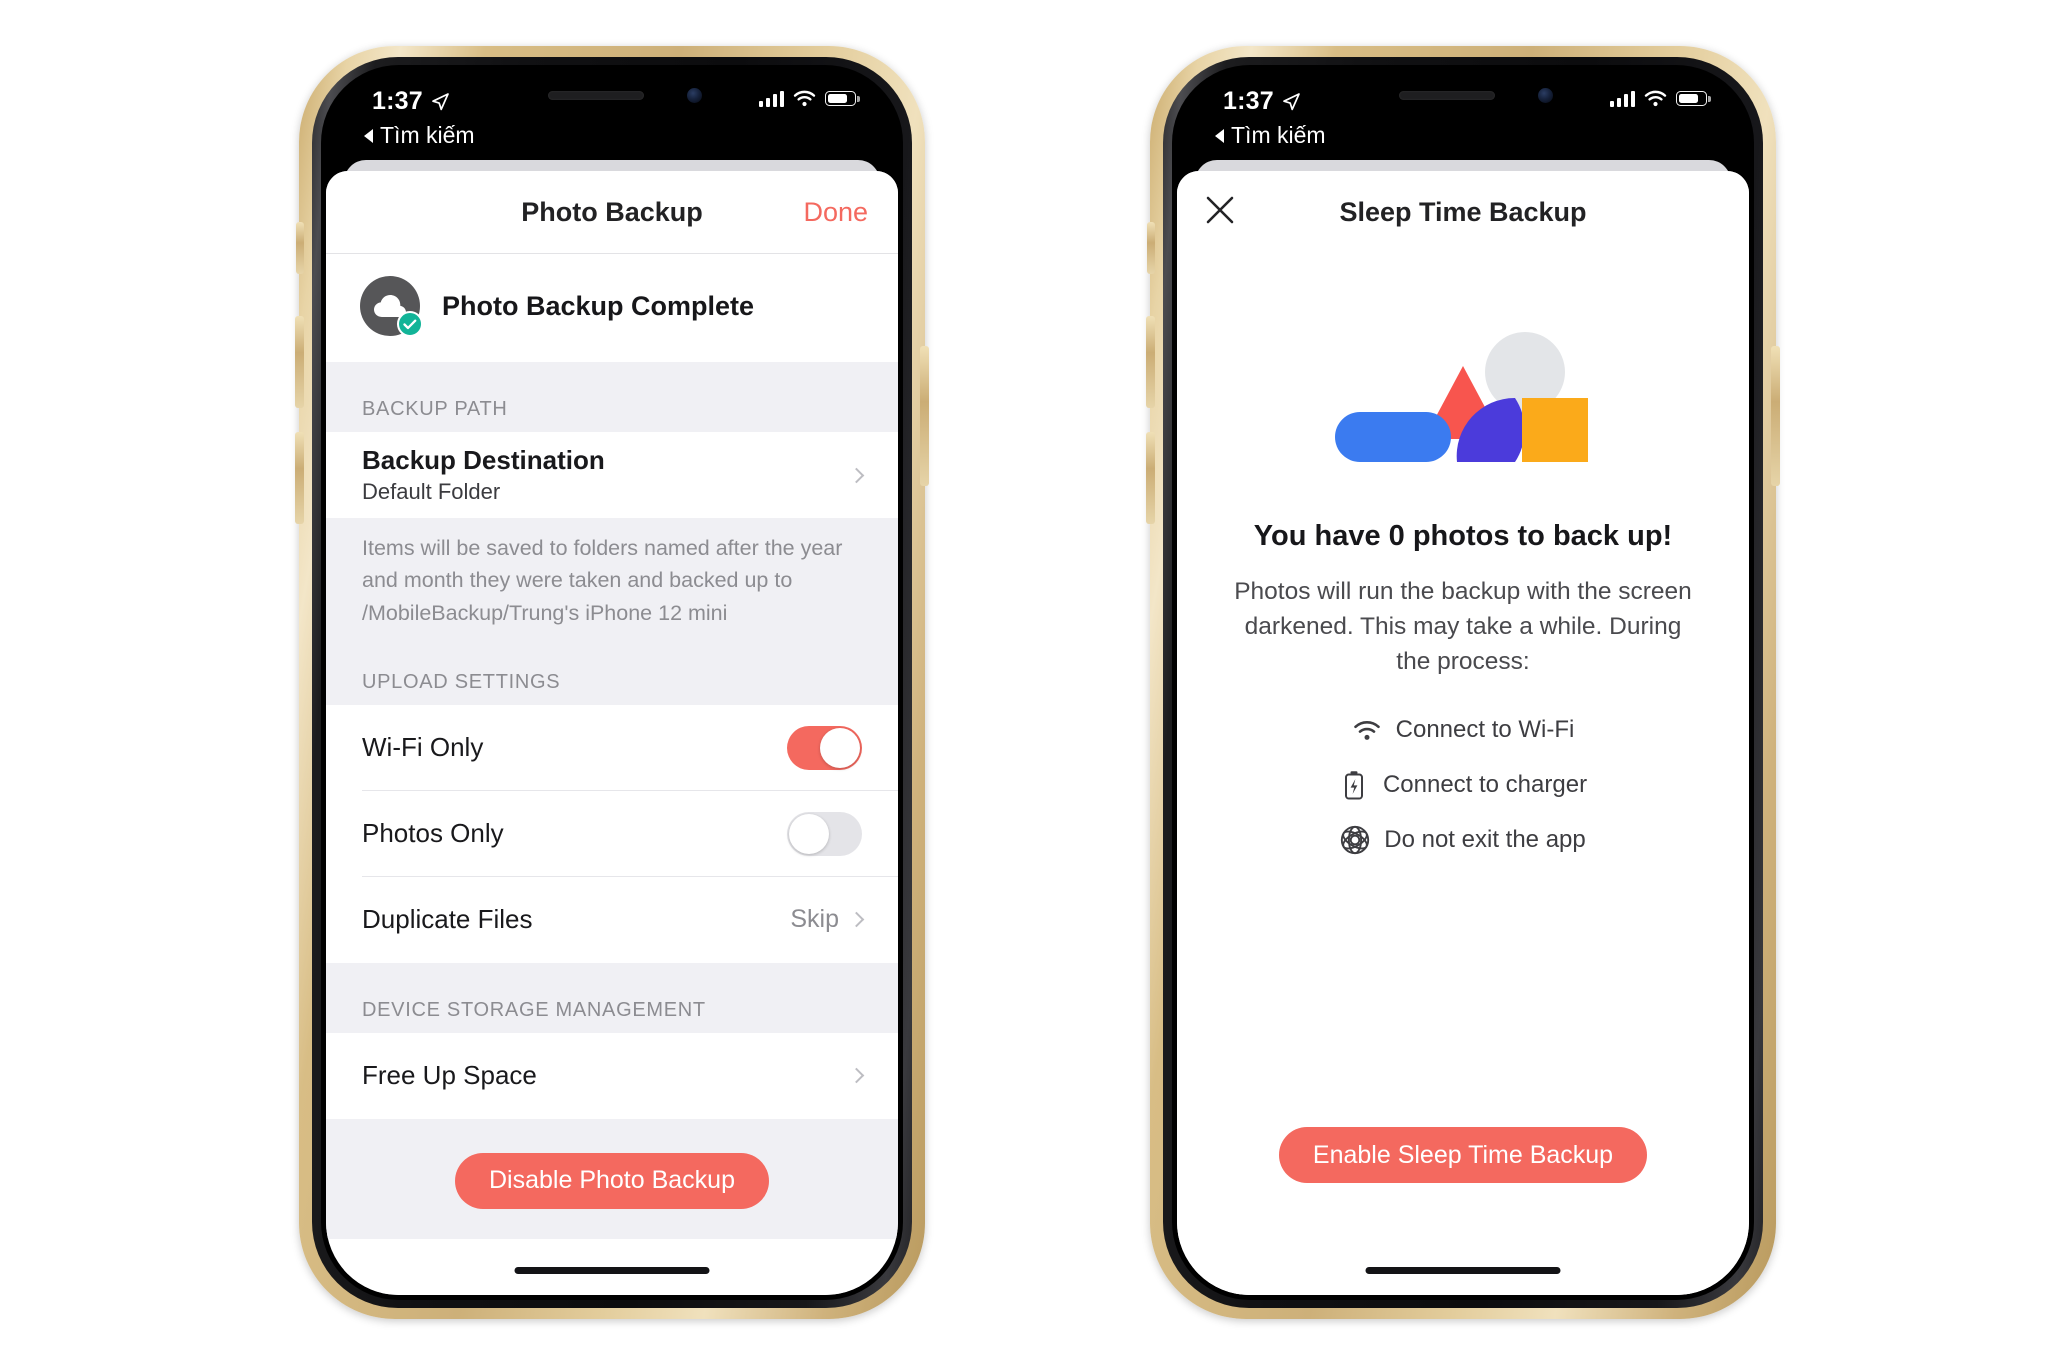 This screenshot has width=2048, height=1365. What do you see at coordinates (814, 919) in the screenshot?
I see `row-value: Skip` at bounding box center [814, 919].